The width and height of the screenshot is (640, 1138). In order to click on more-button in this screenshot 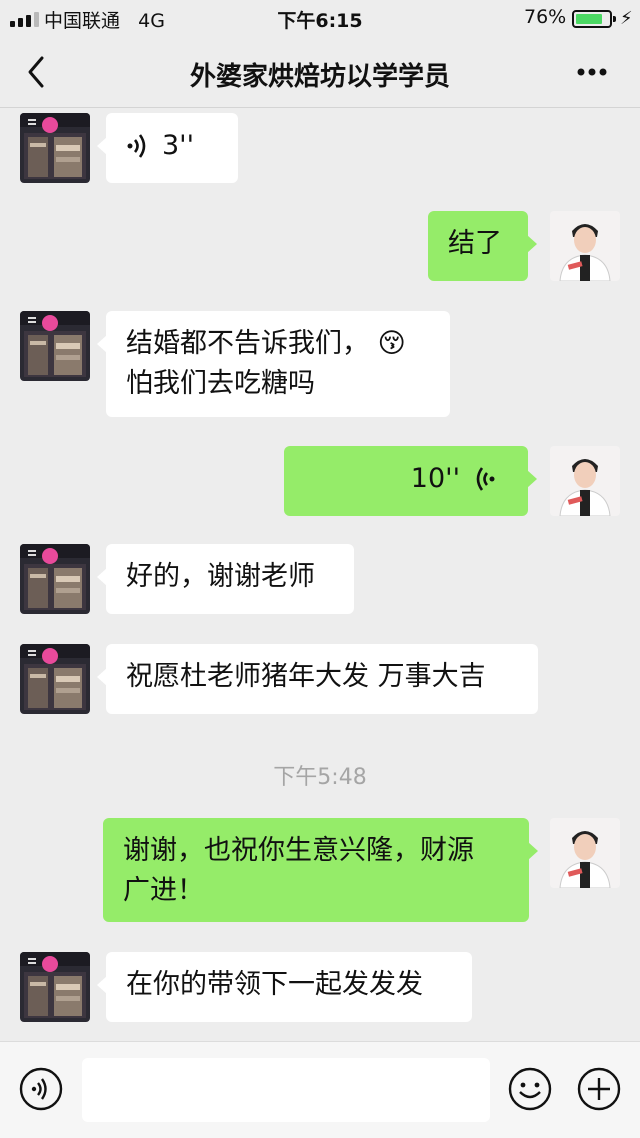, I will do `click(595, 72)`.